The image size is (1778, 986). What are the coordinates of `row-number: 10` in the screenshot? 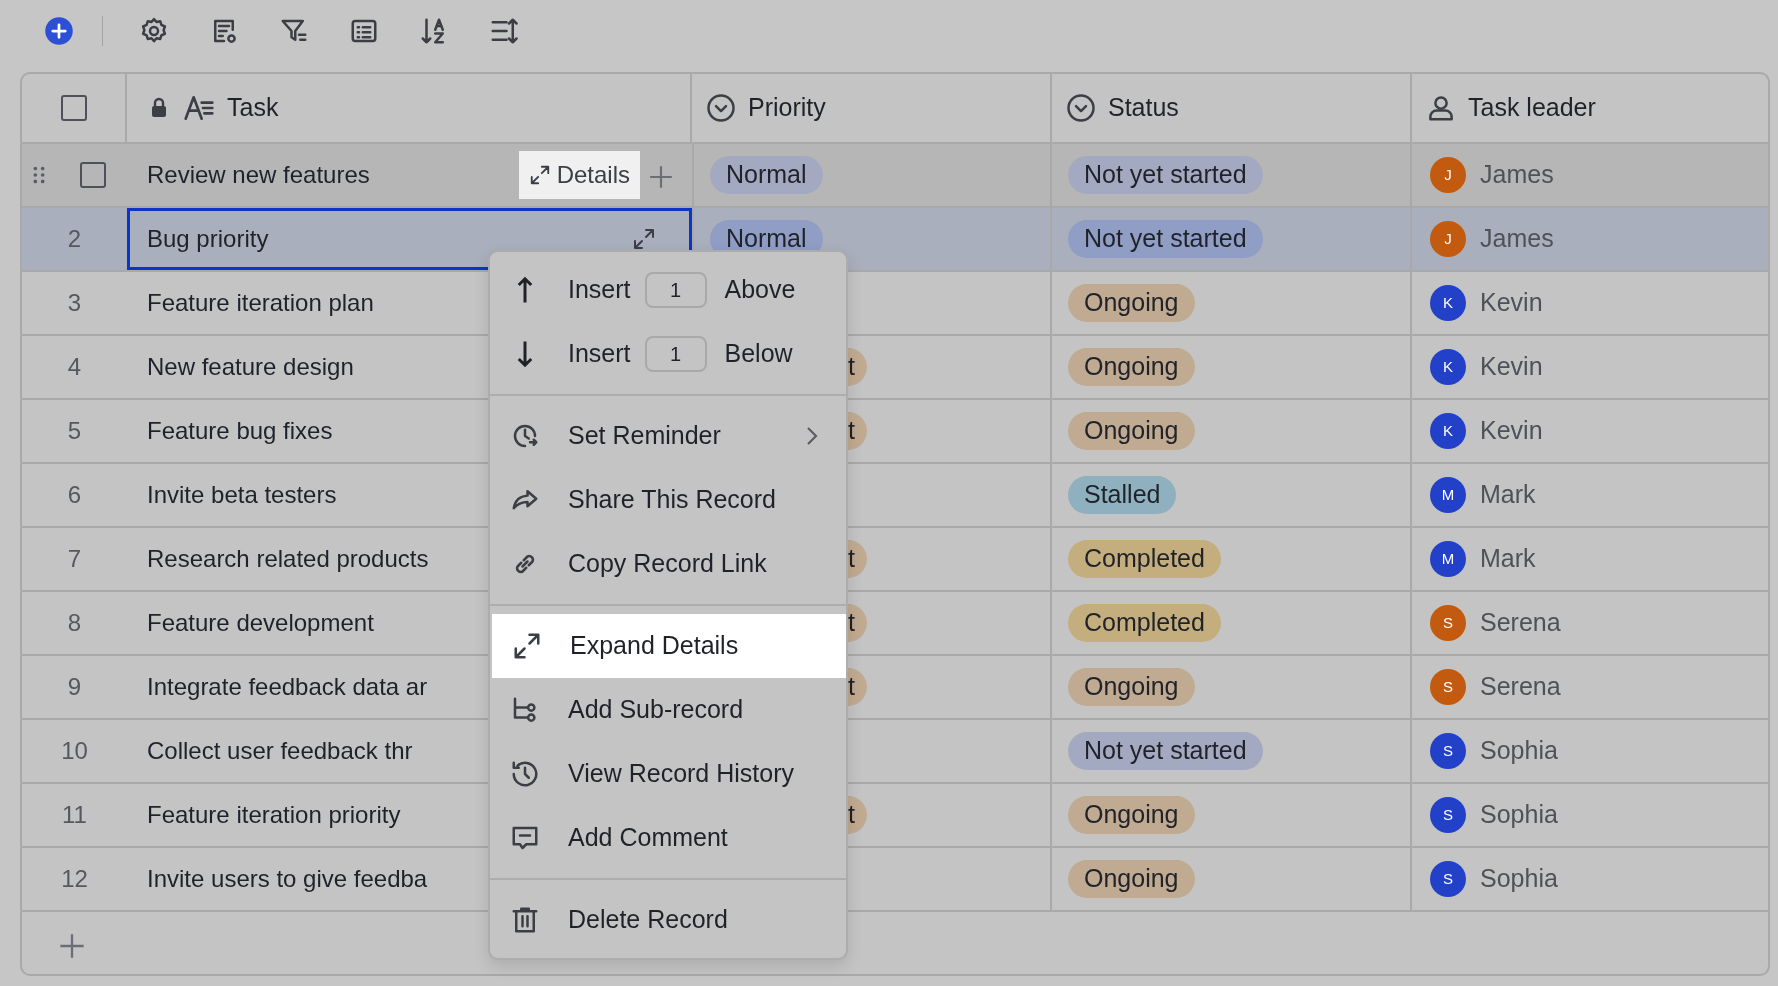 It's located at (74, 751).